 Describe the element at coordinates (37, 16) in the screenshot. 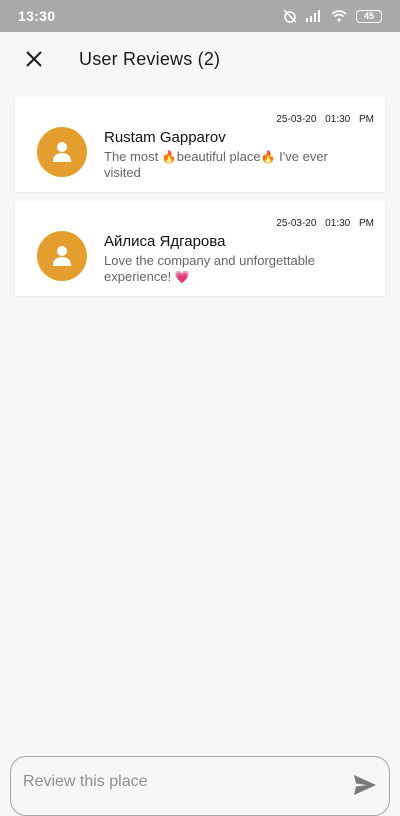

I see `status-time: 13:30` at that location.